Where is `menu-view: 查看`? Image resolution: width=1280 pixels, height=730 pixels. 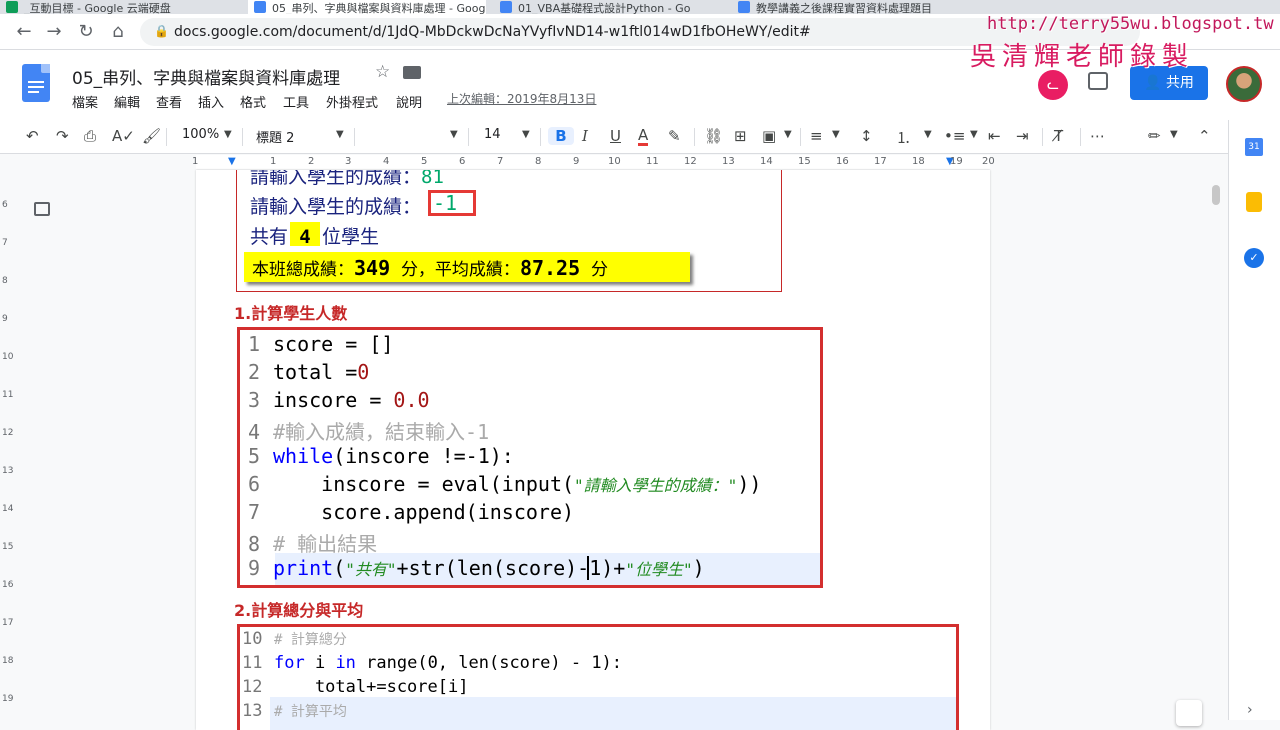 menu-view: 查看 is located at coordinates (169, 101).